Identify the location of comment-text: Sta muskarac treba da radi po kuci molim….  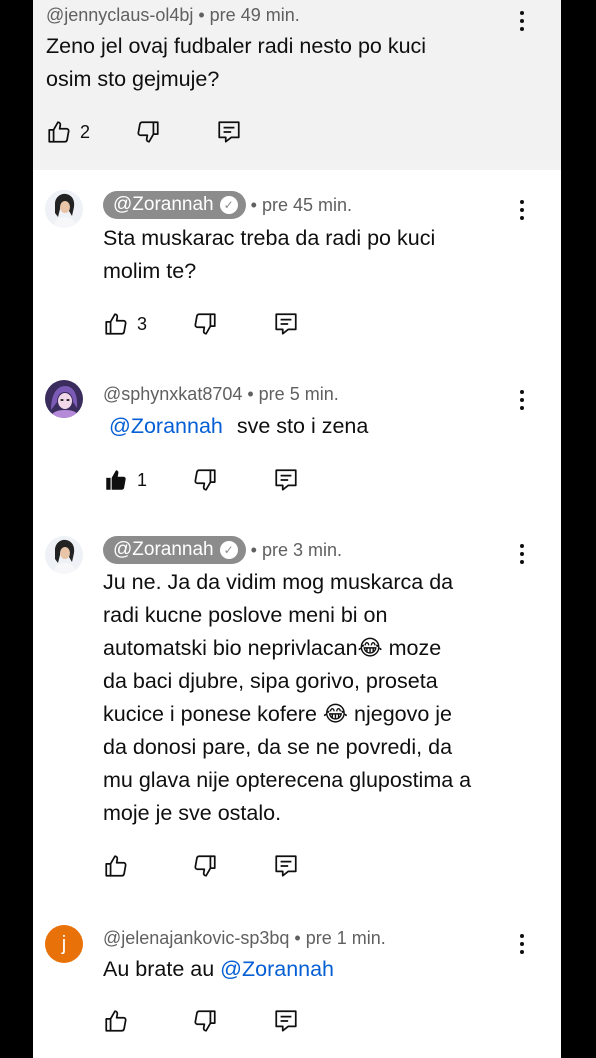
(269, 254).